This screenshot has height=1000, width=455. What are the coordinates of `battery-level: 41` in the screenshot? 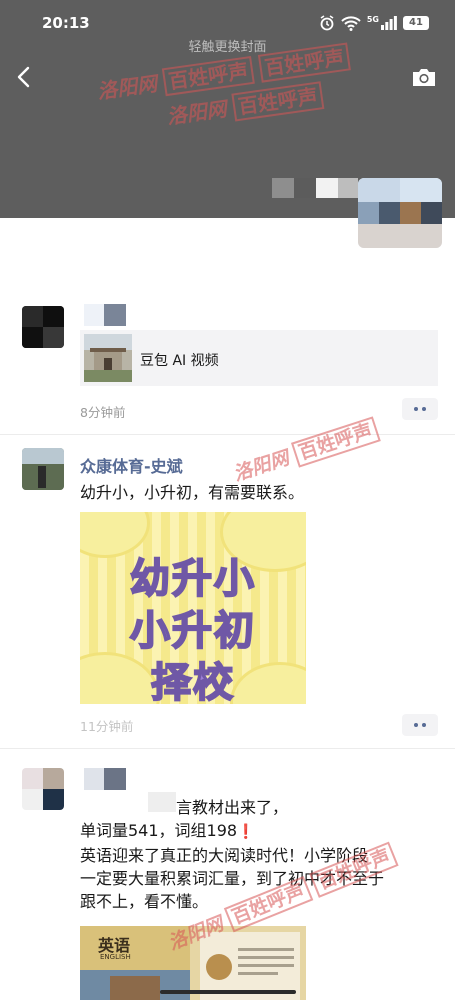 It's located at (416, 22).